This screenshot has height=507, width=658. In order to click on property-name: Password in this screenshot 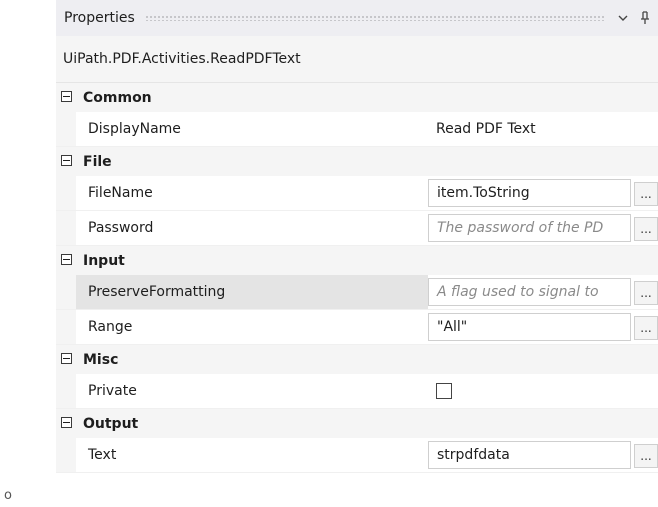, I will do `click(121, 228)`.